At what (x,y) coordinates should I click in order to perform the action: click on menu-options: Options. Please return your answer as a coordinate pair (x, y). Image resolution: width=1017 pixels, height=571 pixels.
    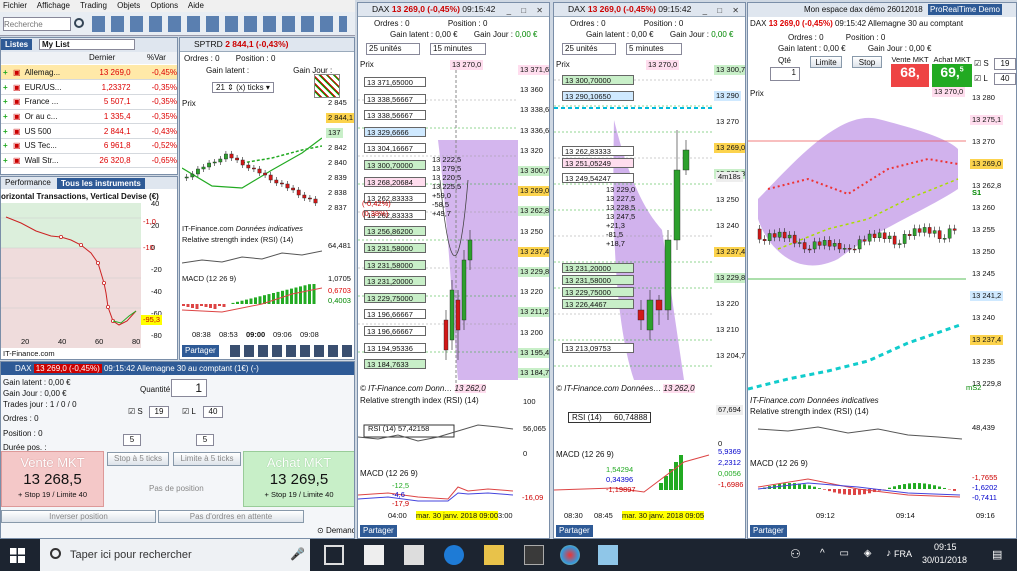
    Looking at the image, I should click on (165, 5).